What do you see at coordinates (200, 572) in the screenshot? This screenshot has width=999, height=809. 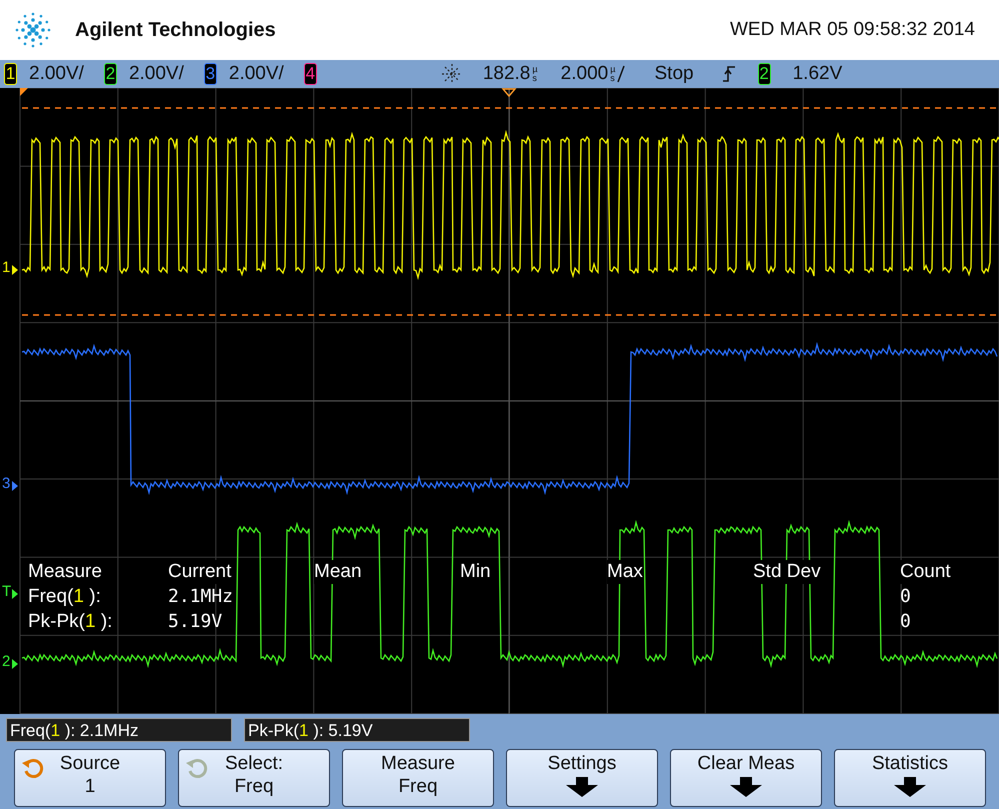 I see `column-header: Current` at bounding box center [200, 572].